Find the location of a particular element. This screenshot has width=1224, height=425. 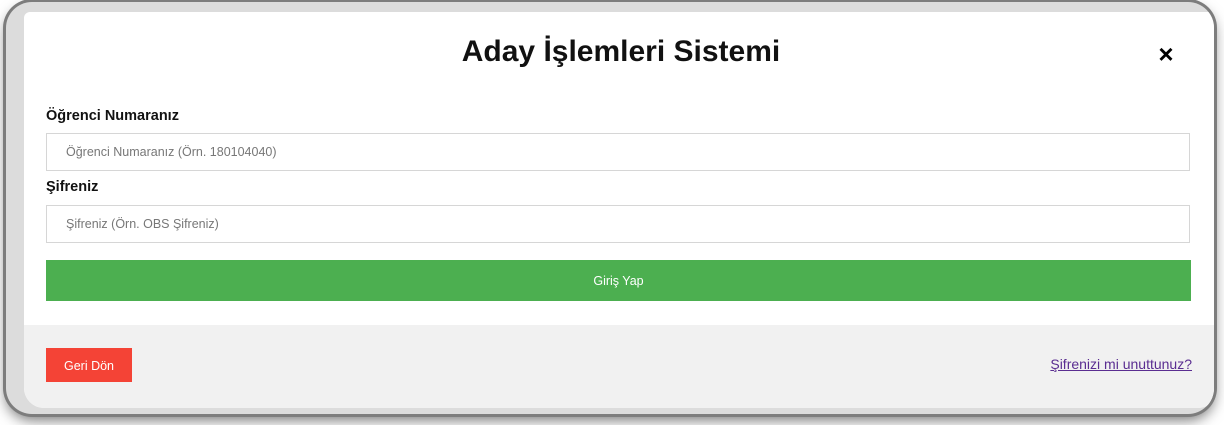

student-number-input is located at coordinates (618, 152).